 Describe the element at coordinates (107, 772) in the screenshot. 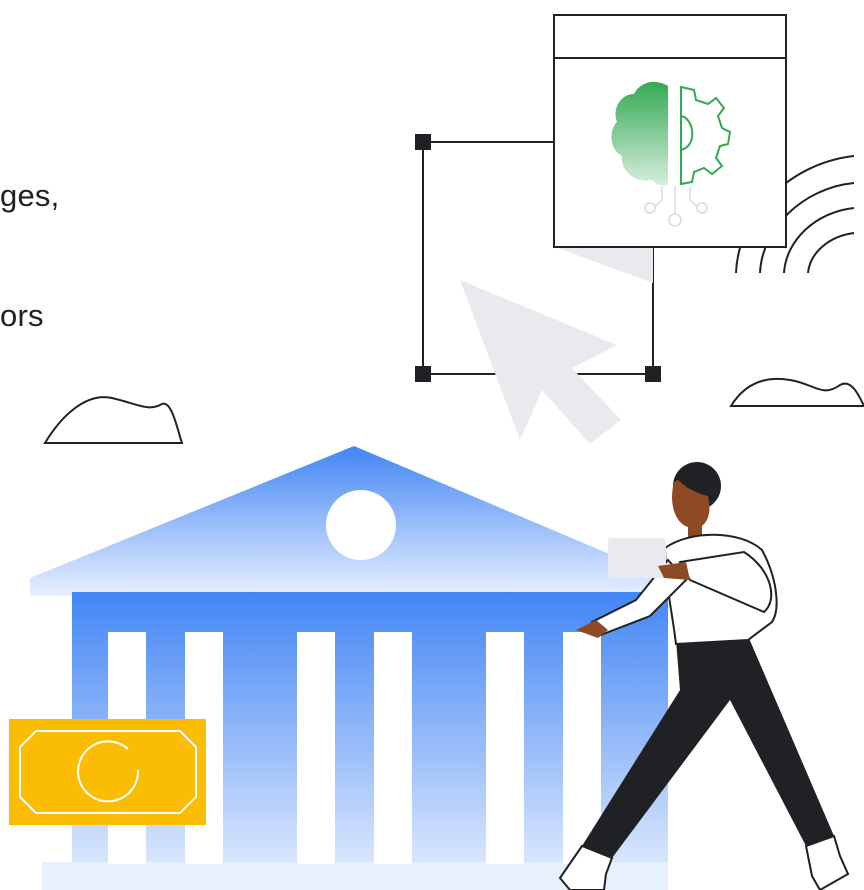

I see `banknote-icon` at that location.